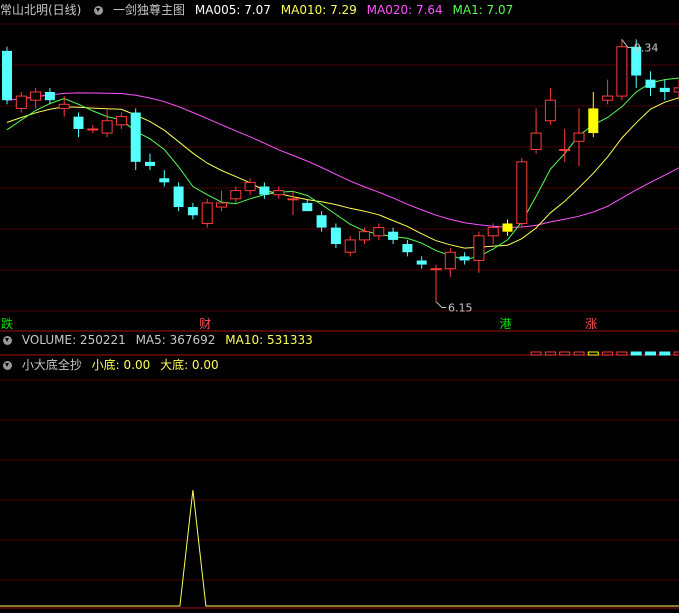  What do you see at coordinates (506, 324) in the screenshot?
I see `event-marker: 港` at bounding box center [506, 324].